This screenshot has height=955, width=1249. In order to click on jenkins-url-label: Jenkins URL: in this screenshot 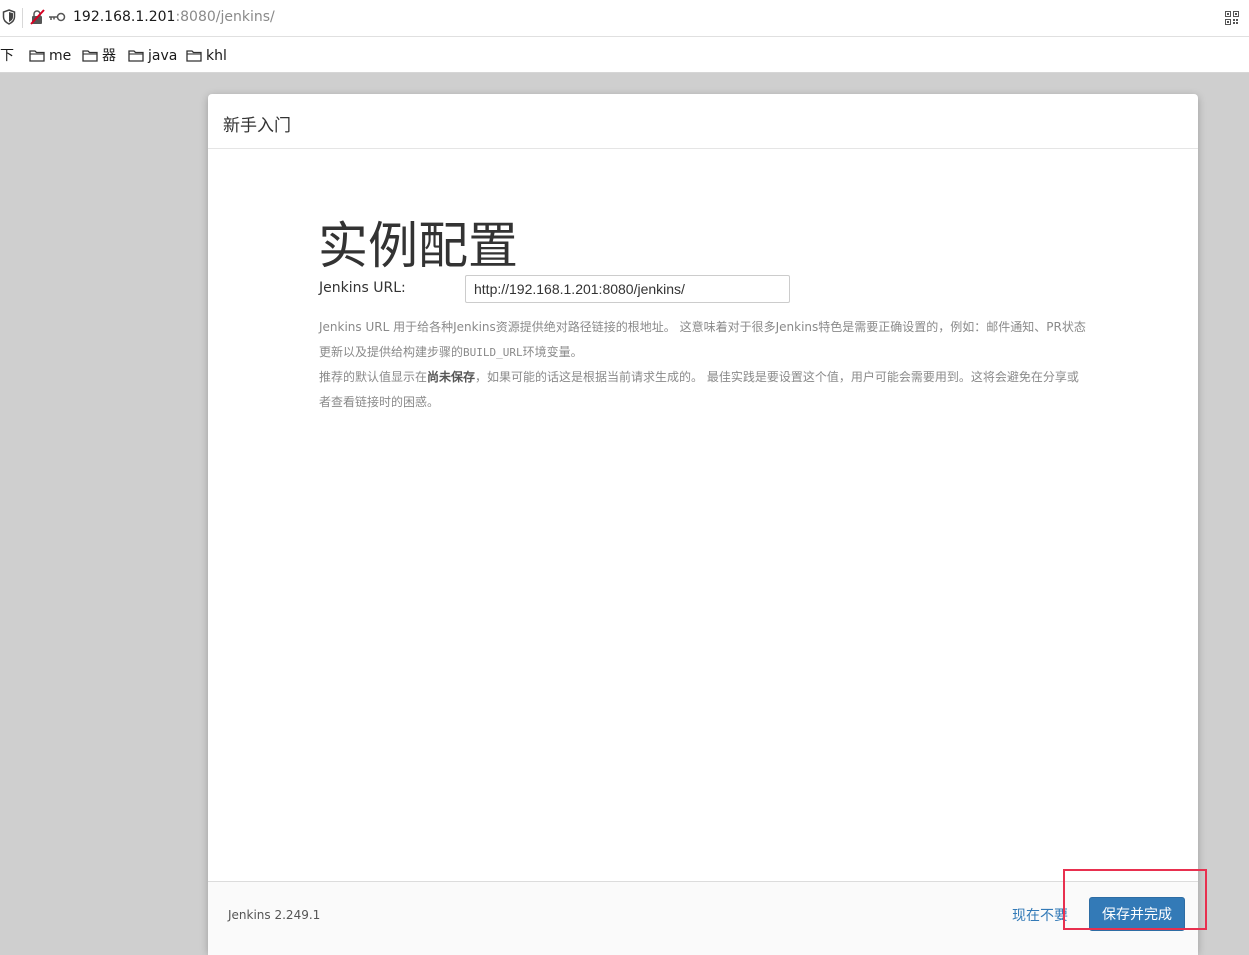, I will do `click(362, 288)`.